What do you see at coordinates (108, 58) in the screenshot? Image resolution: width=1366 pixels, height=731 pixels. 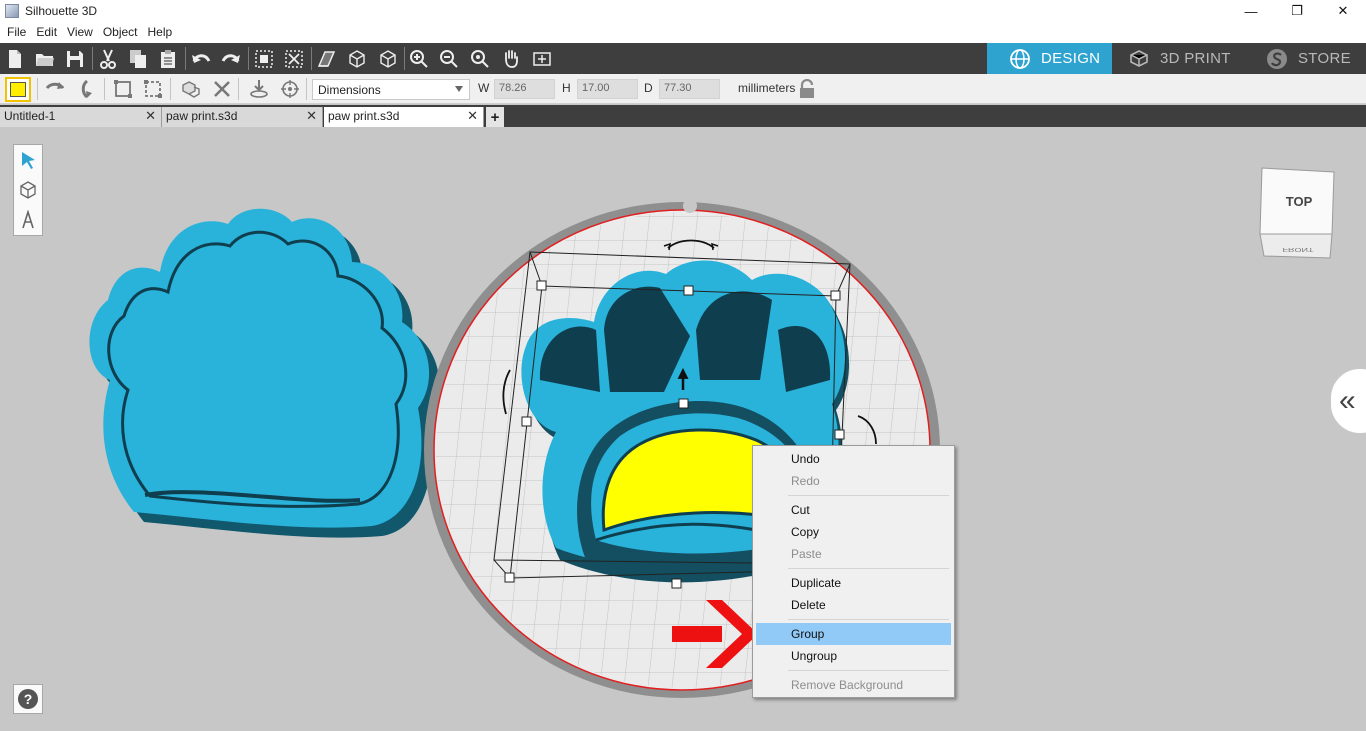 I see `cut-icon` at bounding box center [108, 58].